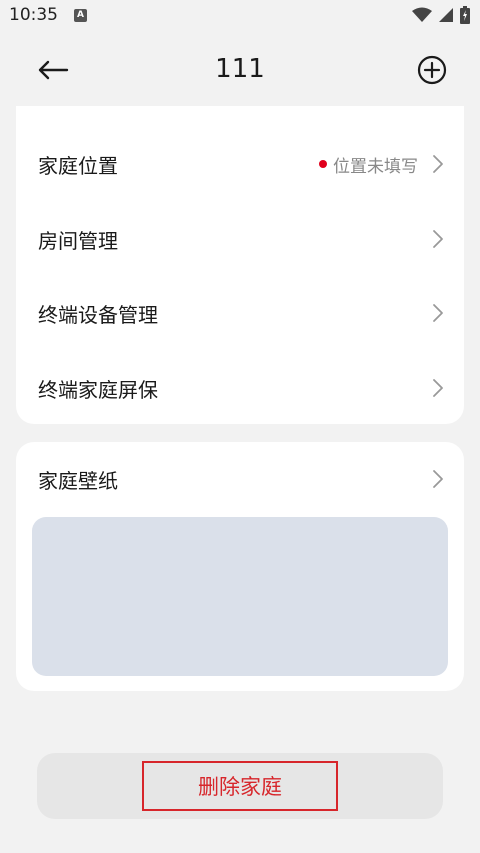 This screenshot has height=853, width=480. Describe the element at coordinates (240, 479) in the screenshot. I see `row-wallpaper: 家庭壁纸` at that location.